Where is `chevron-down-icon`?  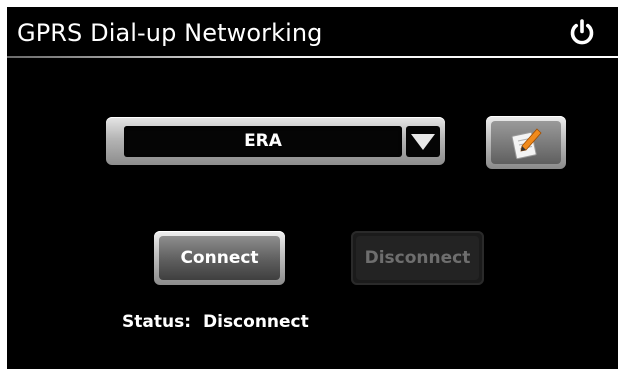
chevron-down-icon is located at coordinates (423, 142).